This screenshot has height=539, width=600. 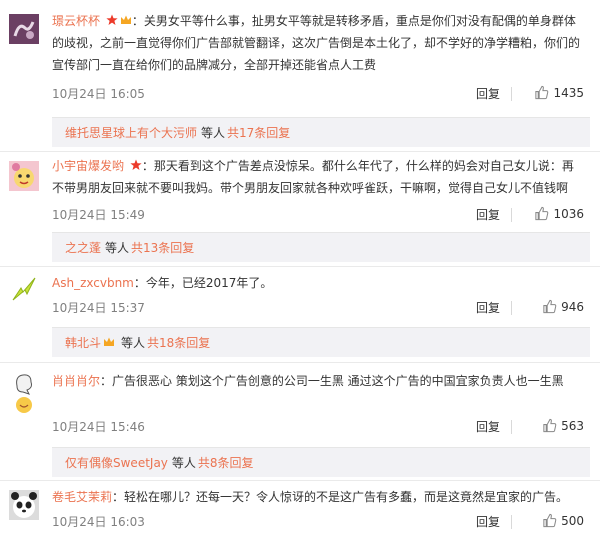 What do you see at coordinates (76, 381) in the screenshot?
I see `username: 肖肖肖尔` at bounding box center [76, 381].